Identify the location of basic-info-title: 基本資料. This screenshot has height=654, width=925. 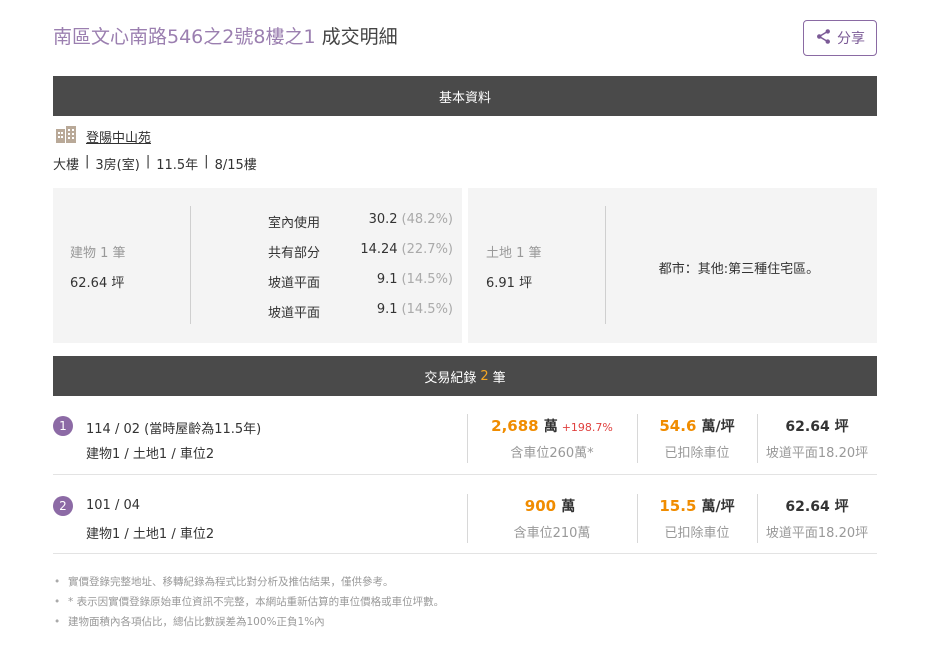
(464, 98).